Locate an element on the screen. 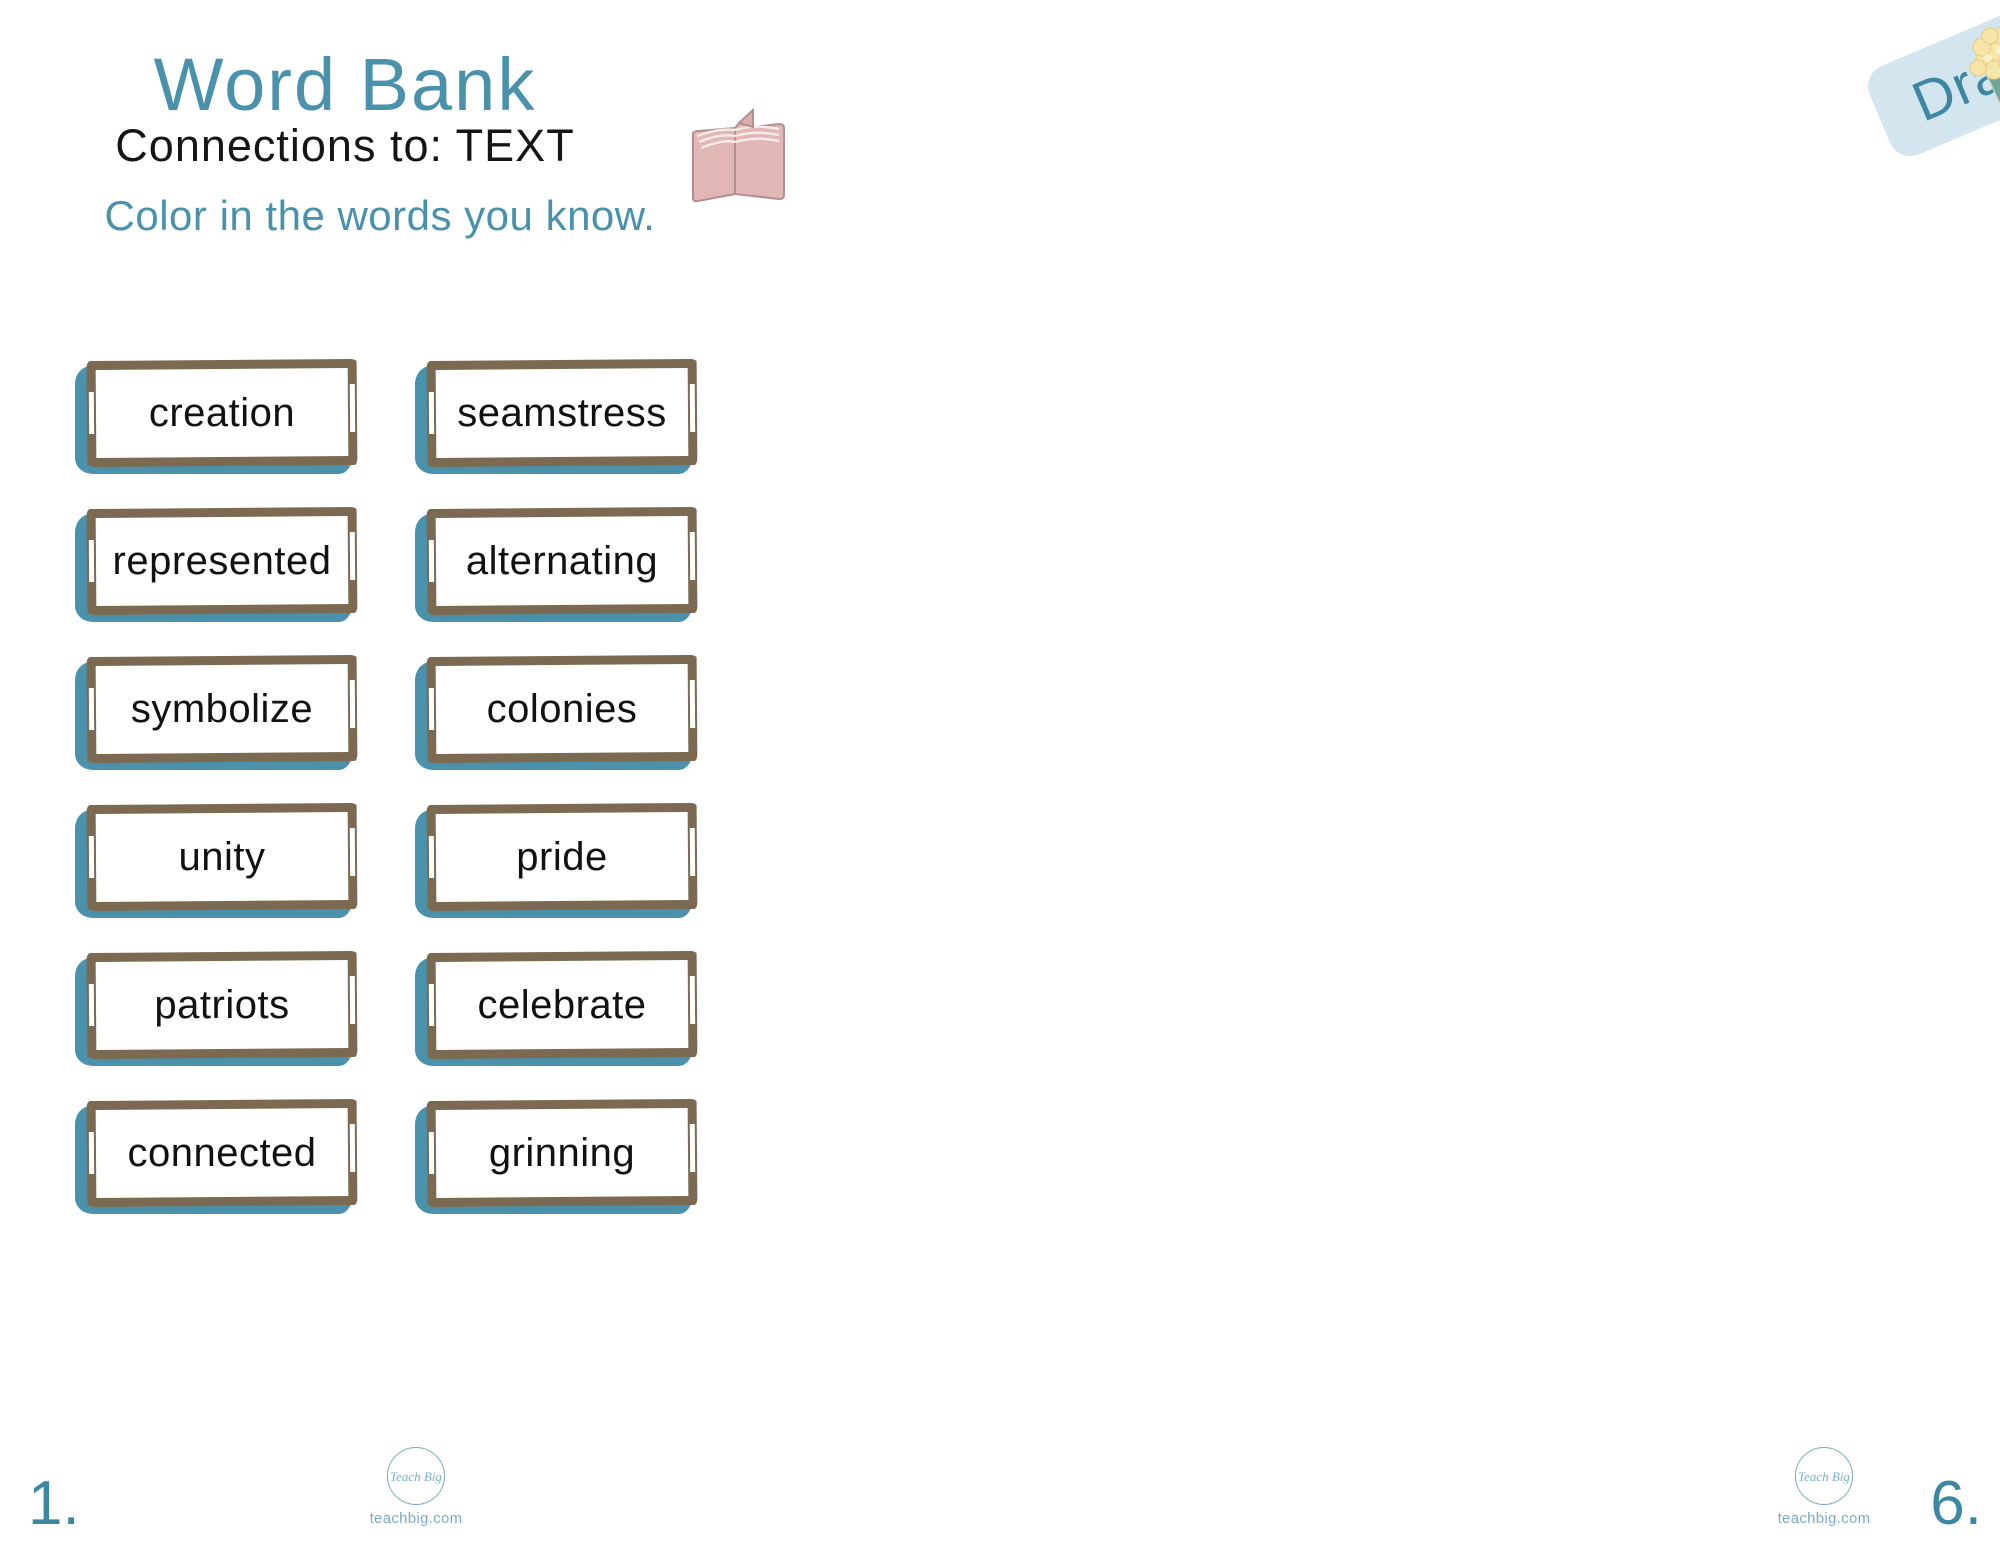 This screenshot has height=1545, width=2000. word-card: alternating is located at coordinates (560, 567).